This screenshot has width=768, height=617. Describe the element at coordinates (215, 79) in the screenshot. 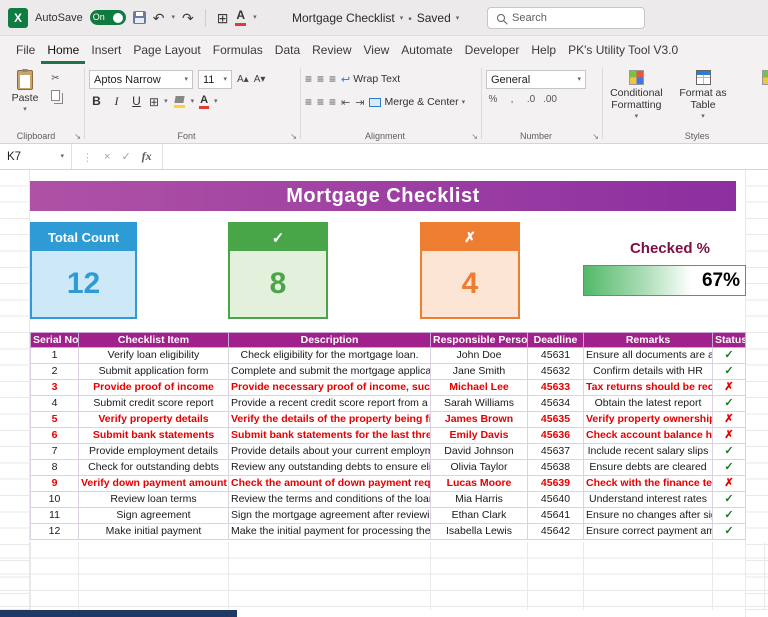

I see `font-size-select: 11` at that location.